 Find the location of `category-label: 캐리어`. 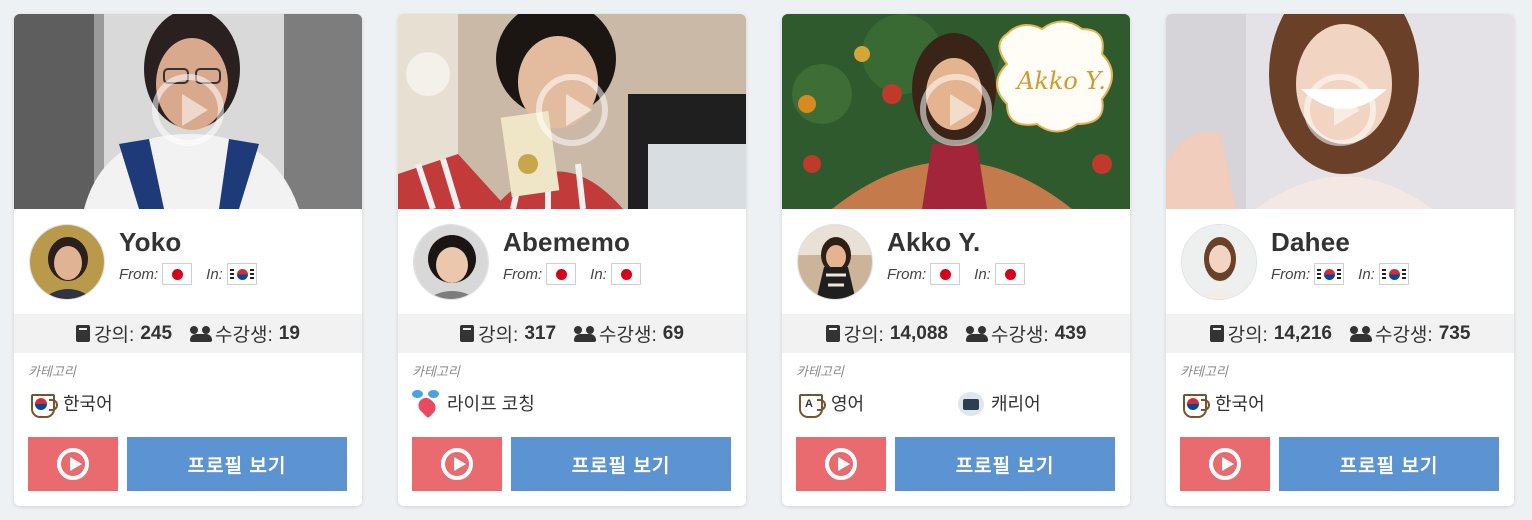

category-label: 캐리어 is located at coordinates (1016, 404).